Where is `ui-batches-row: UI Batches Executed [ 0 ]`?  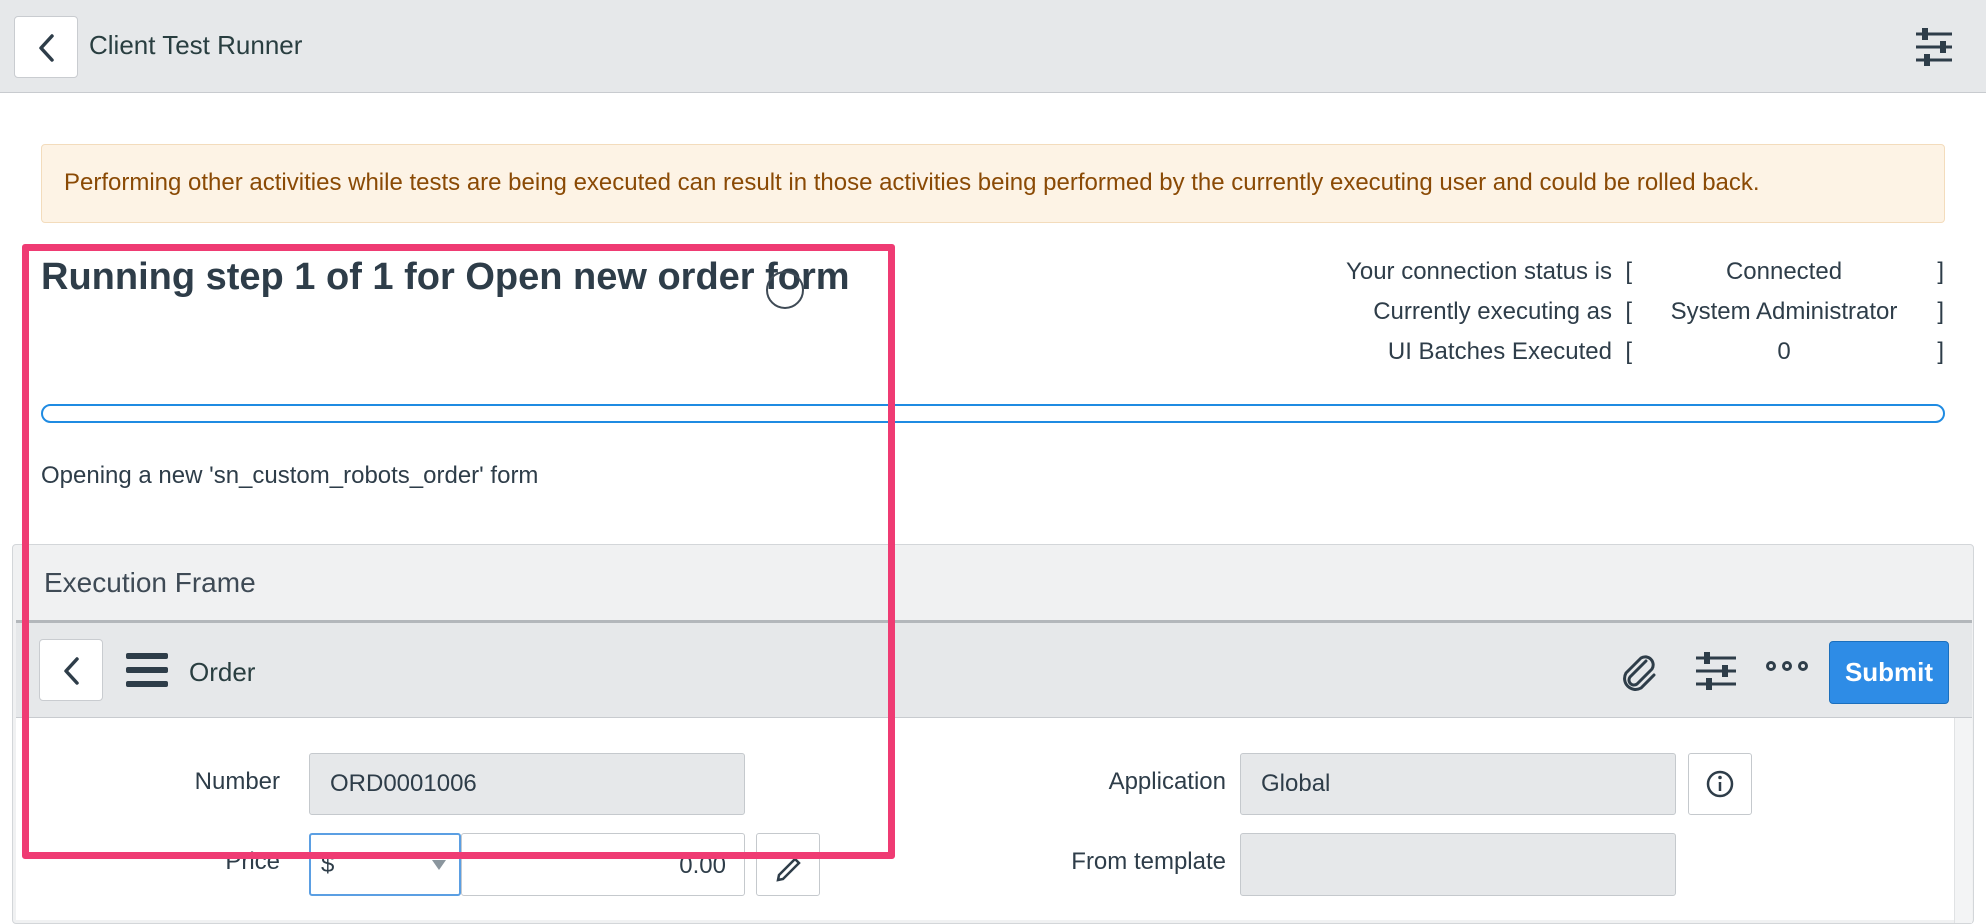 ui-batches-row: UI Batches Executed [ 0 ] is located at coordinates (1494, 356).